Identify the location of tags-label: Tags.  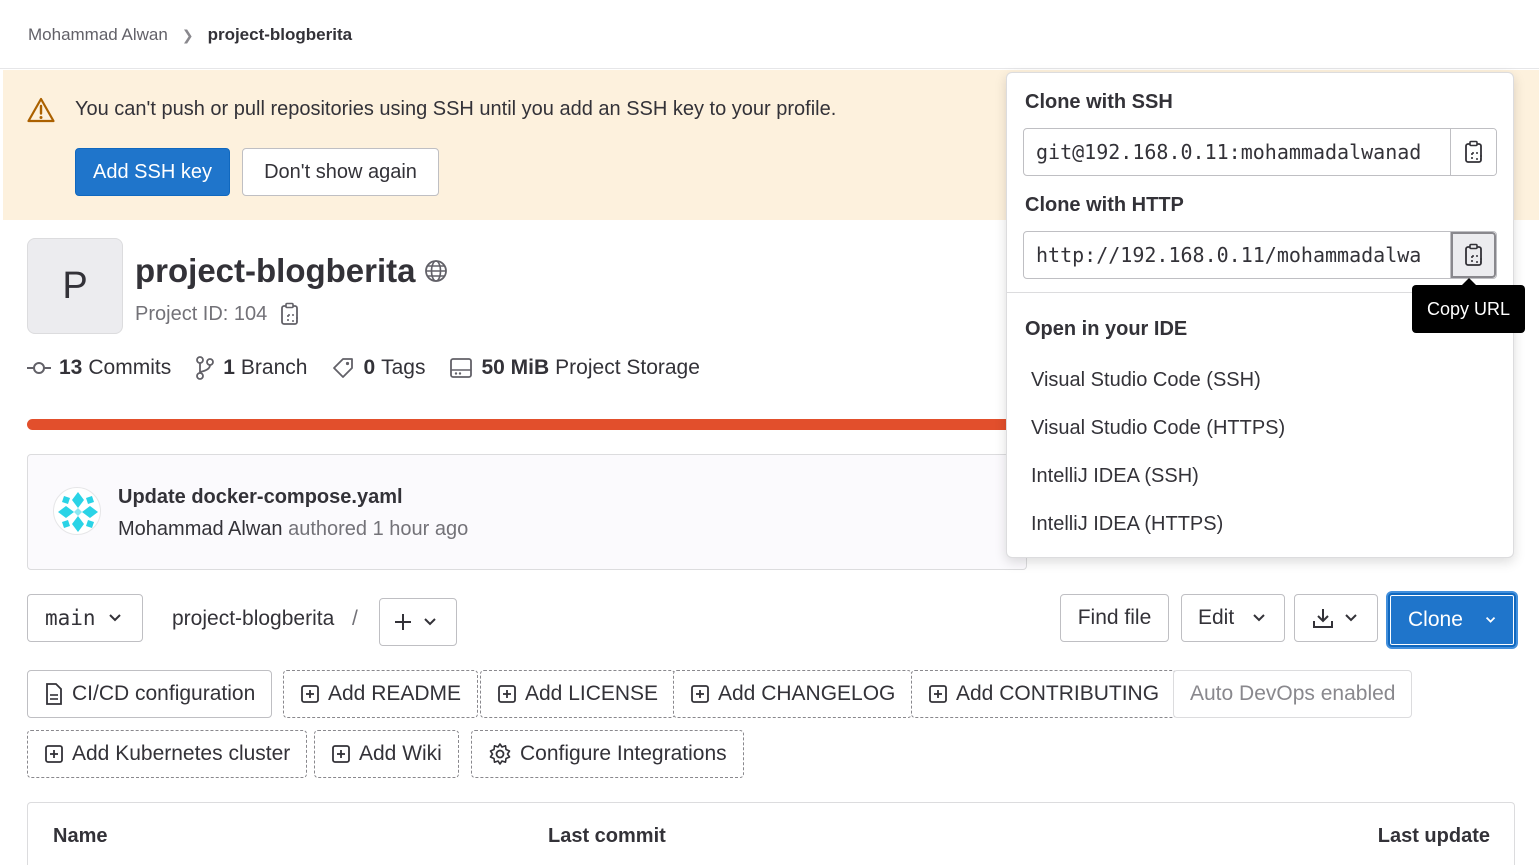
(403, 367).